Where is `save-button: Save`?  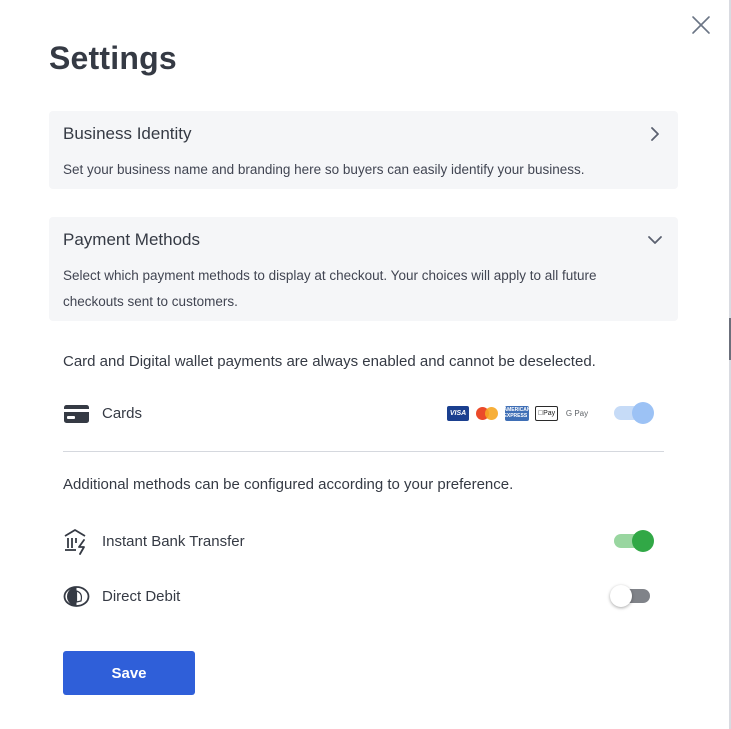
save-button: Save is located at coordinates (129, 673).